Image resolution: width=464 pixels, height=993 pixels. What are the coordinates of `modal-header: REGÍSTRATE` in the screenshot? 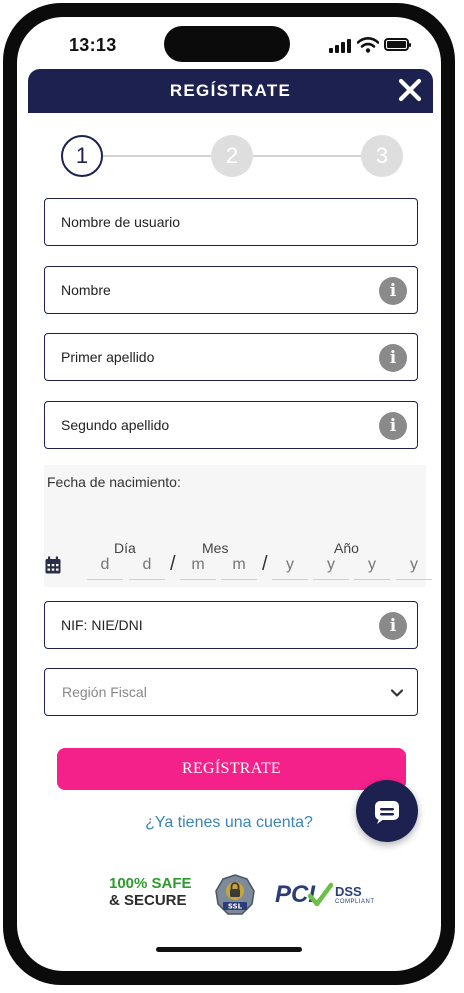 It's located at (230, 91).